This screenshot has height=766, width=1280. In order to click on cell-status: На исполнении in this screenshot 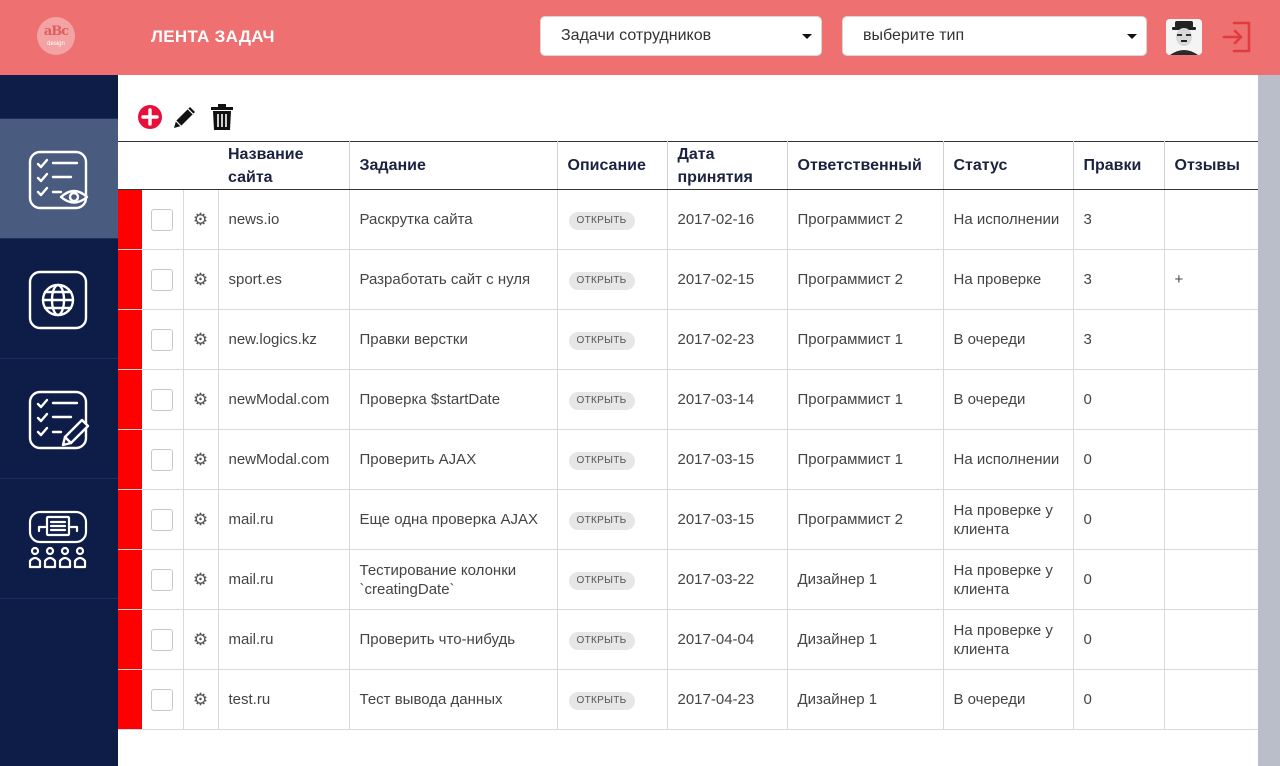, I will do `click(1008, 219)`.